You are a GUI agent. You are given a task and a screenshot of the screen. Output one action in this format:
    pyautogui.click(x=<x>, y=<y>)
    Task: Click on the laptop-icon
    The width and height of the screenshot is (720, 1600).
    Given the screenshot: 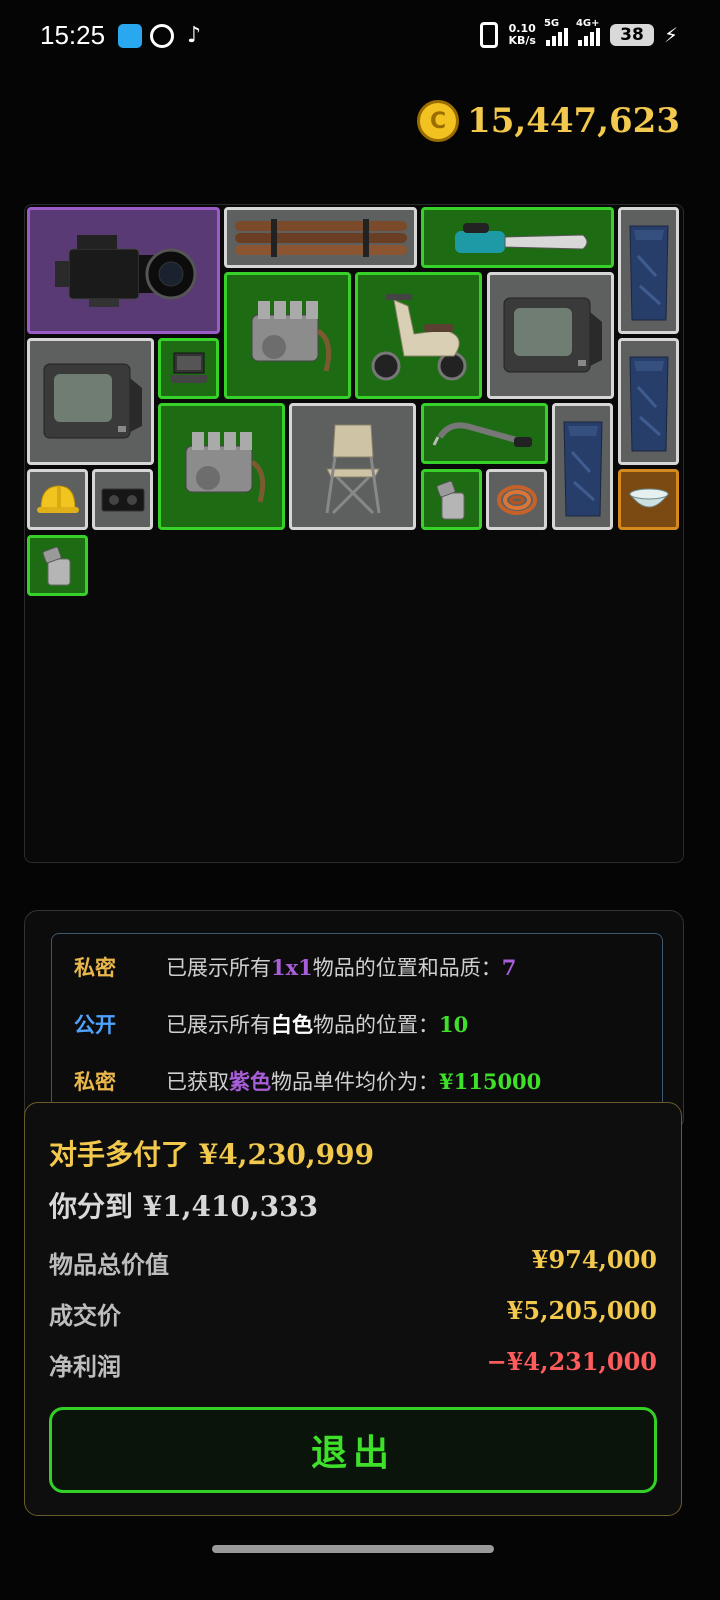 What is the action you would take?
    pyautogui.click(x=188, y=367)
    